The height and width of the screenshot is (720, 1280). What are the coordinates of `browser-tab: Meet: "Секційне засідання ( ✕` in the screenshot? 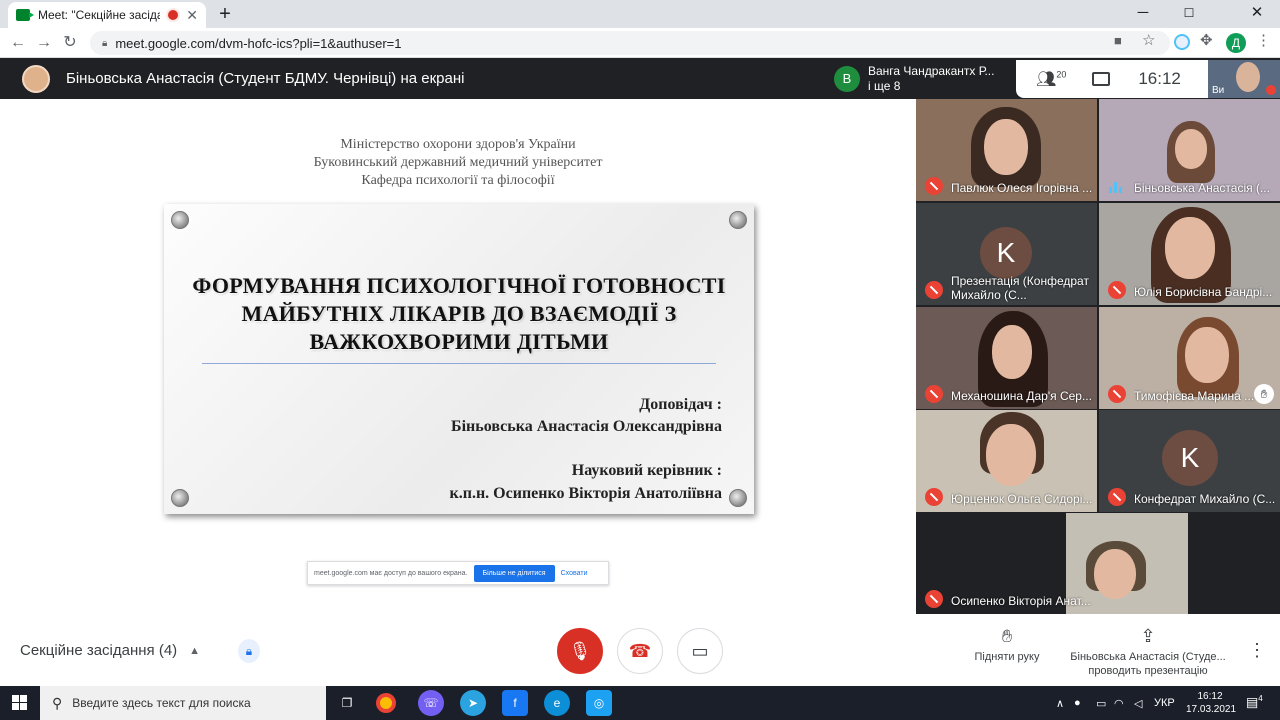 It's located at (107, 15).